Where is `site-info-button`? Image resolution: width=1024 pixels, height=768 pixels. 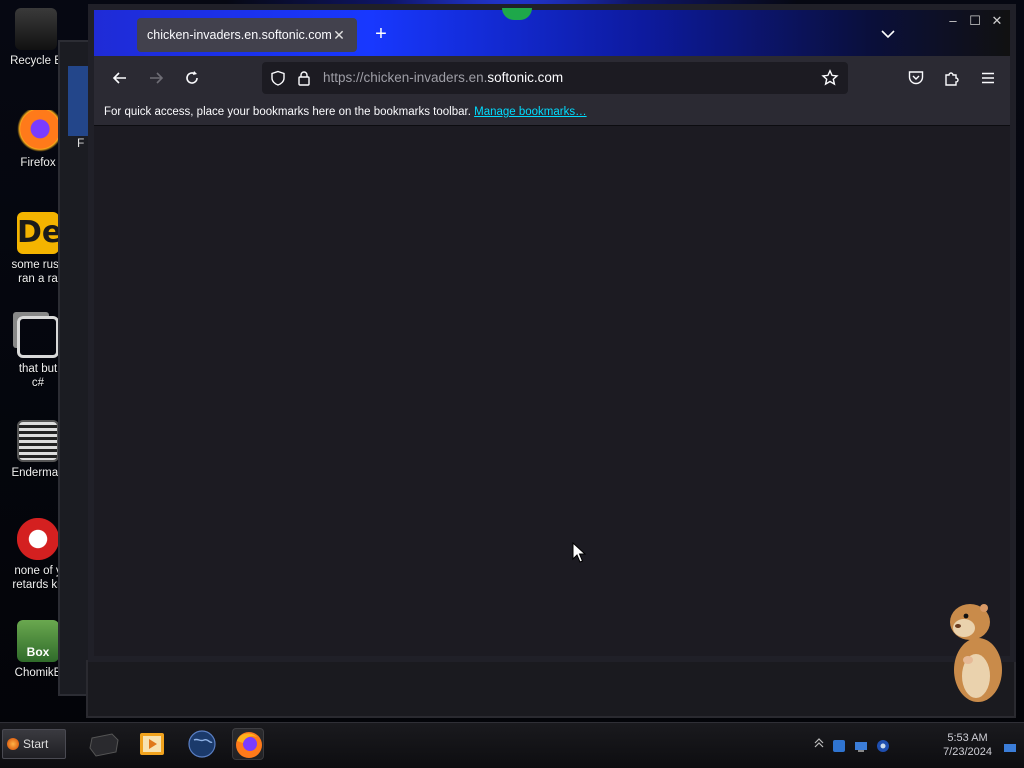
site-info-button is located at coordinates (304, 78).